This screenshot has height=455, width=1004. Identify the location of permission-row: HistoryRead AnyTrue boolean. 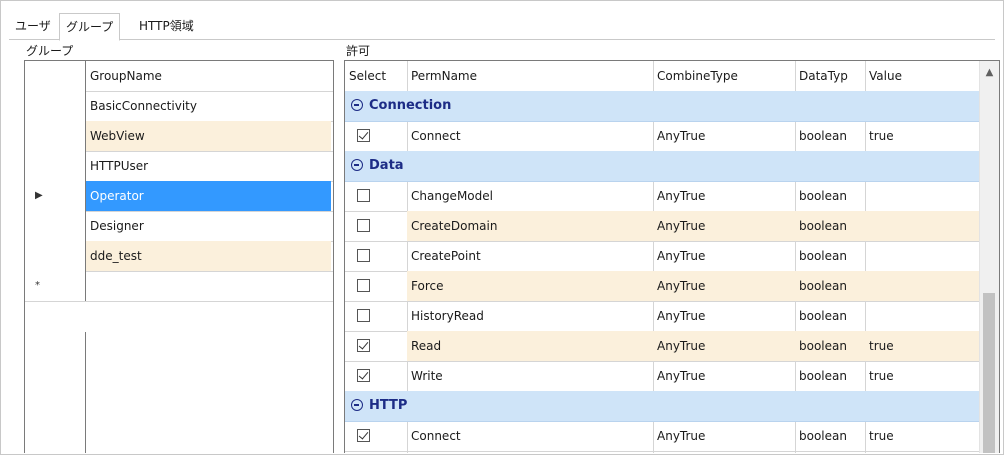
(662, 316).